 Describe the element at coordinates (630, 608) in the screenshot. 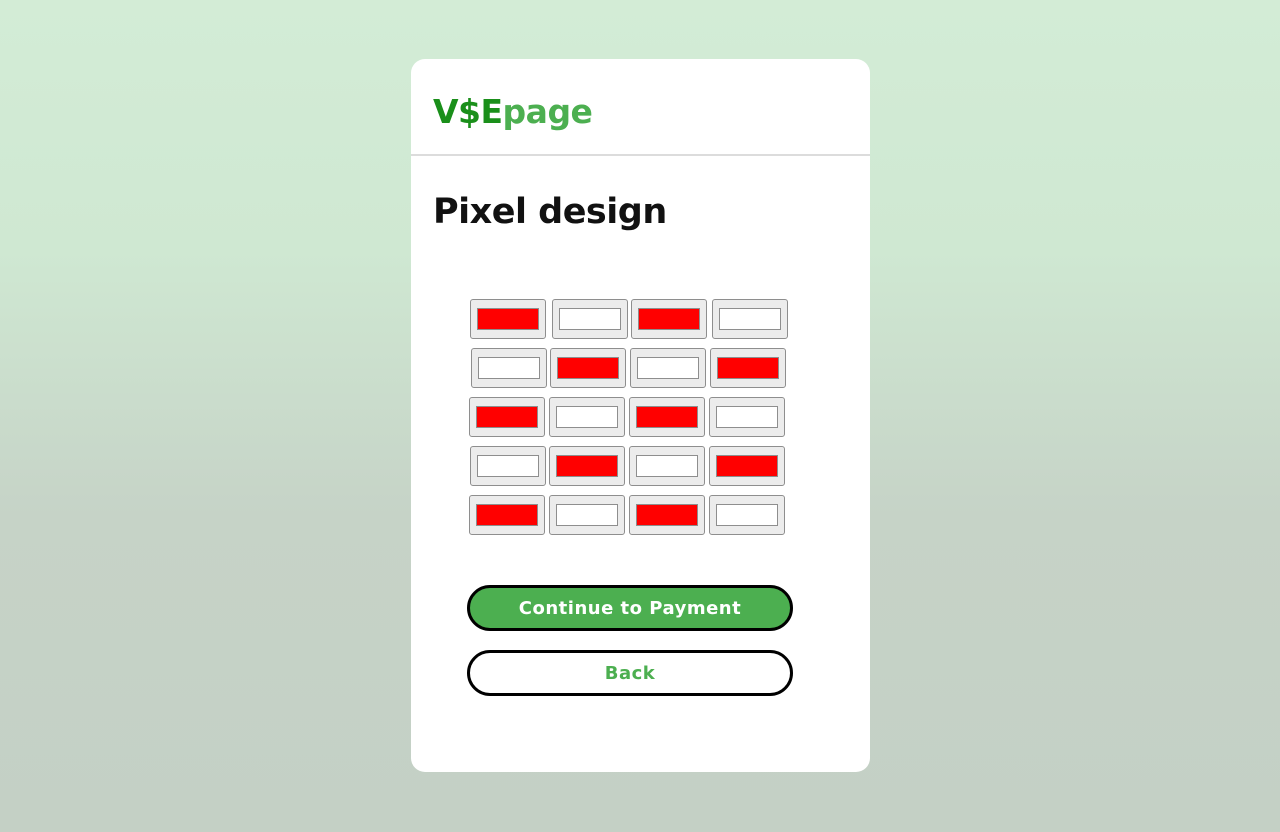

I see `continue-to-payment-button: Continue to Payment` at that location.